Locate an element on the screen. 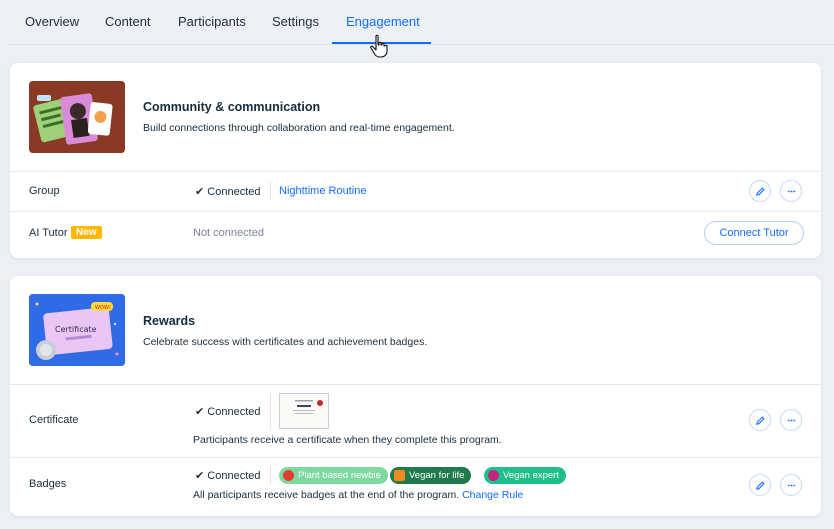 This screenshot has width=834, height=529. community-thumbnail is located at coordinates (77, 117).